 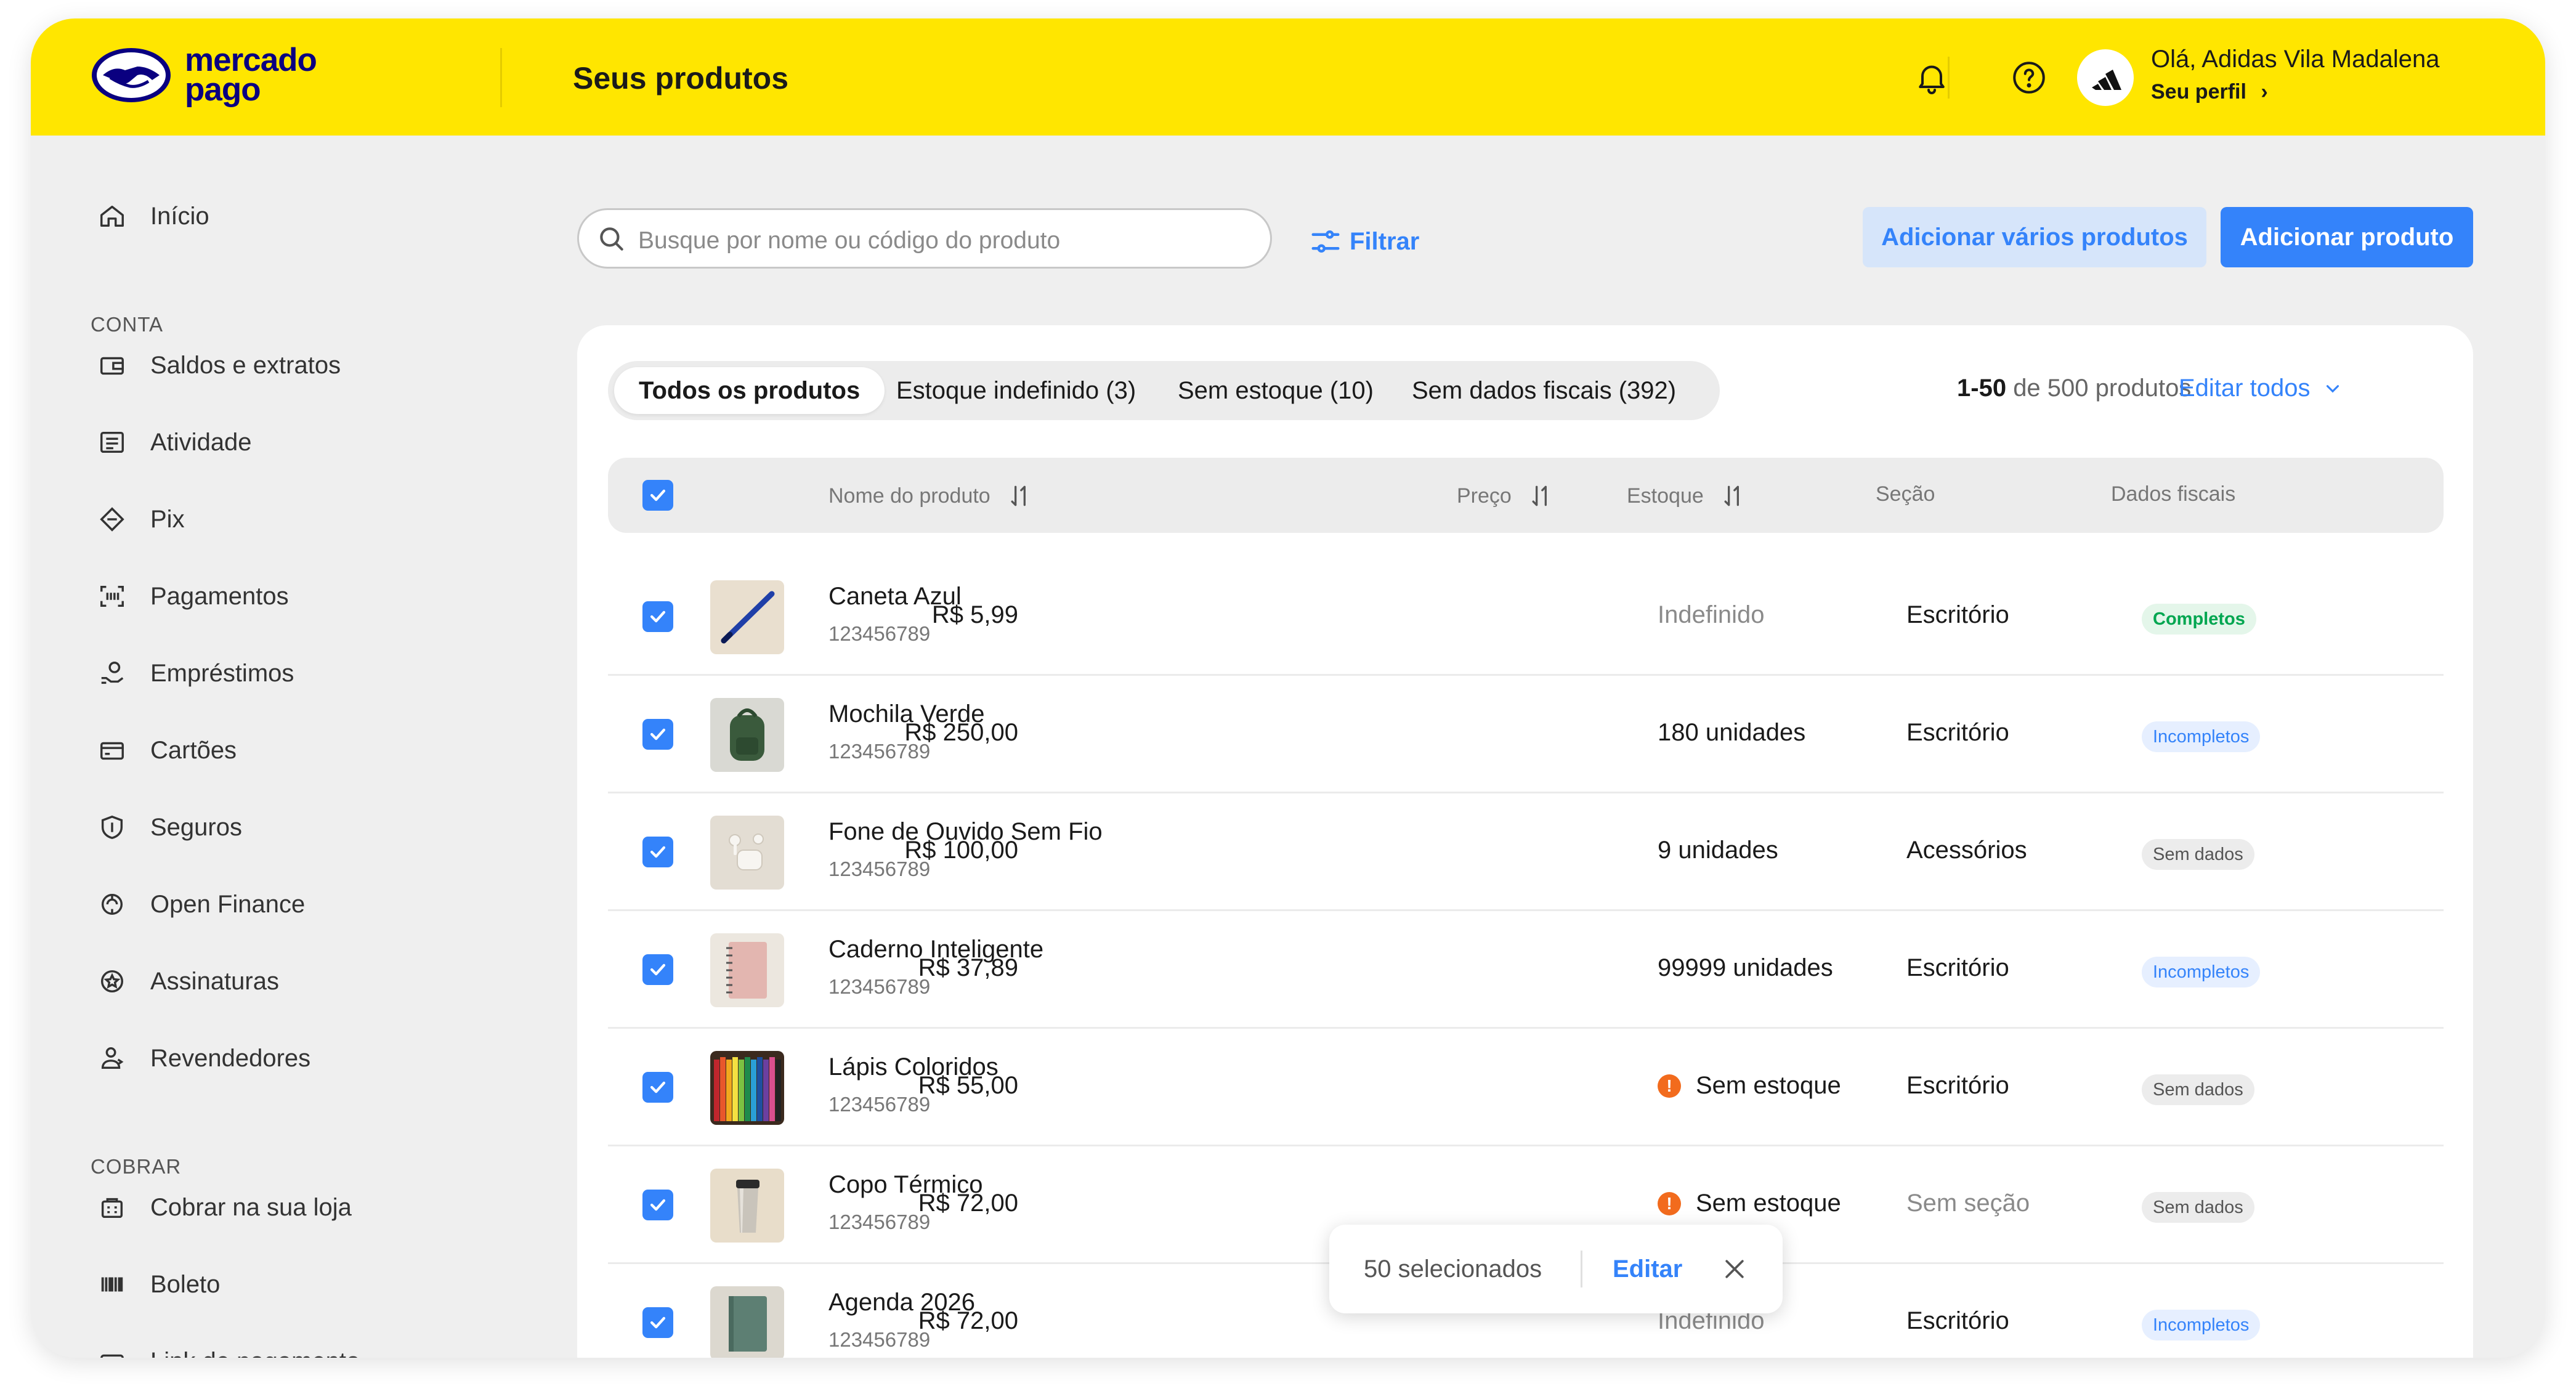 I want to click on logo-line-2: pago, so click(x=223, y=89).